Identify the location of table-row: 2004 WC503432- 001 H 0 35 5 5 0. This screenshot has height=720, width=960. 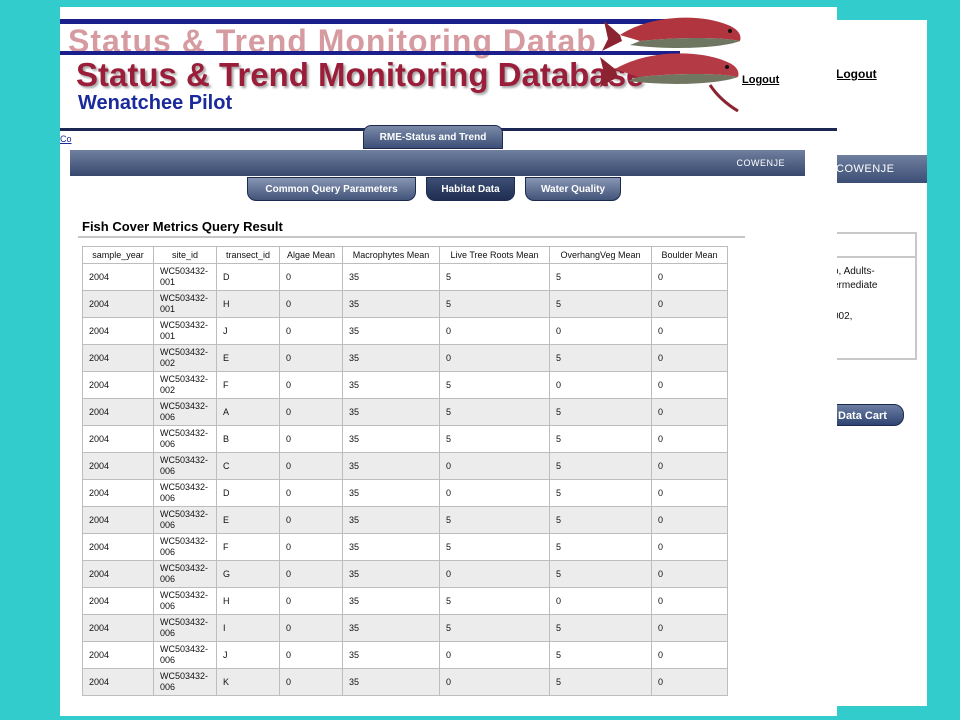
(405, 304).